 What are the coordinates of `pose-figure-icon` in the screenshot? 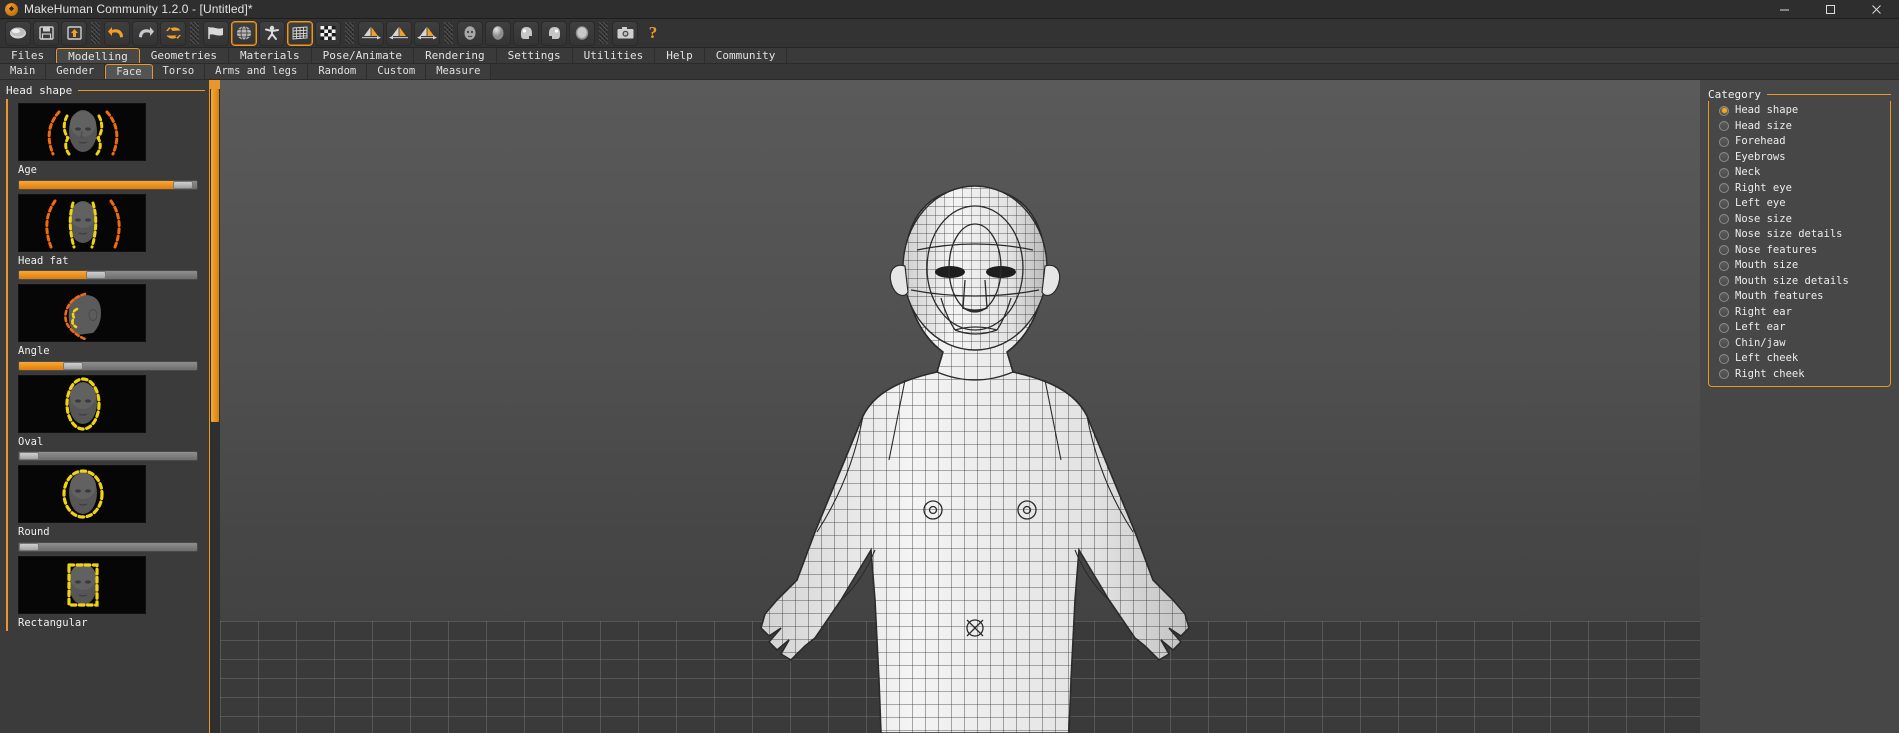 It's located at (272, 33).